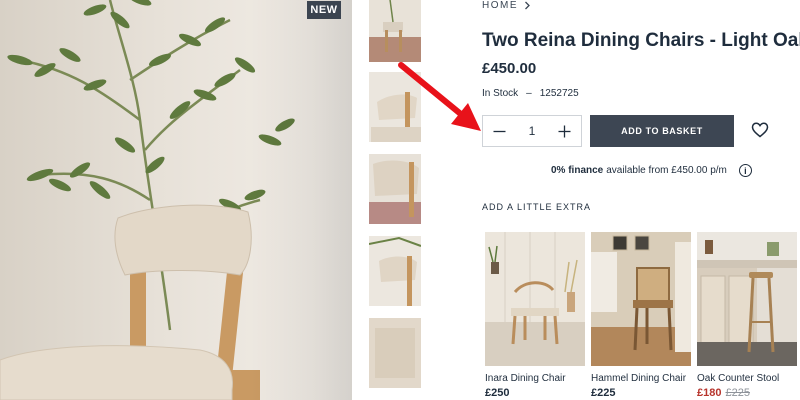 This screenshot has height=400, width=800. I want to click on thumbnail-4-image, so click(395, 271).